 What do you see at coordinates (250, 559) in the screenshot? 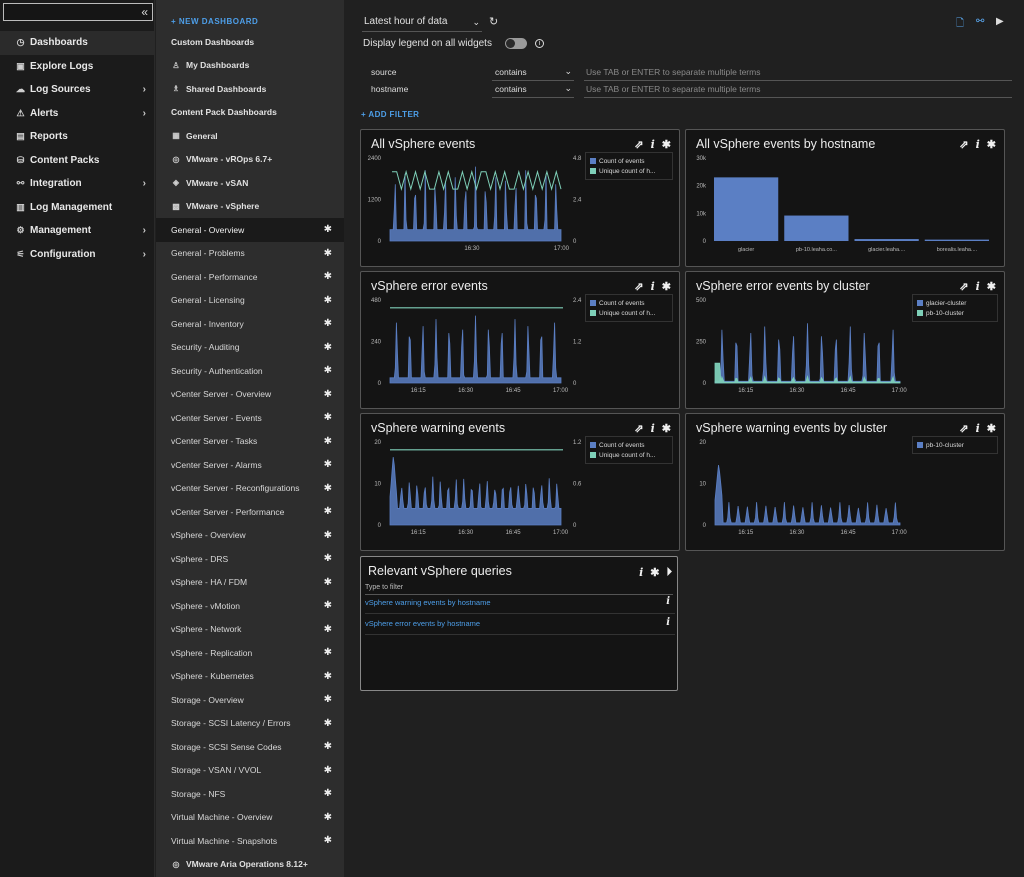
I see `dashboard-list-item: vSphere - DRS ✱` at bounding box center [250, 559].